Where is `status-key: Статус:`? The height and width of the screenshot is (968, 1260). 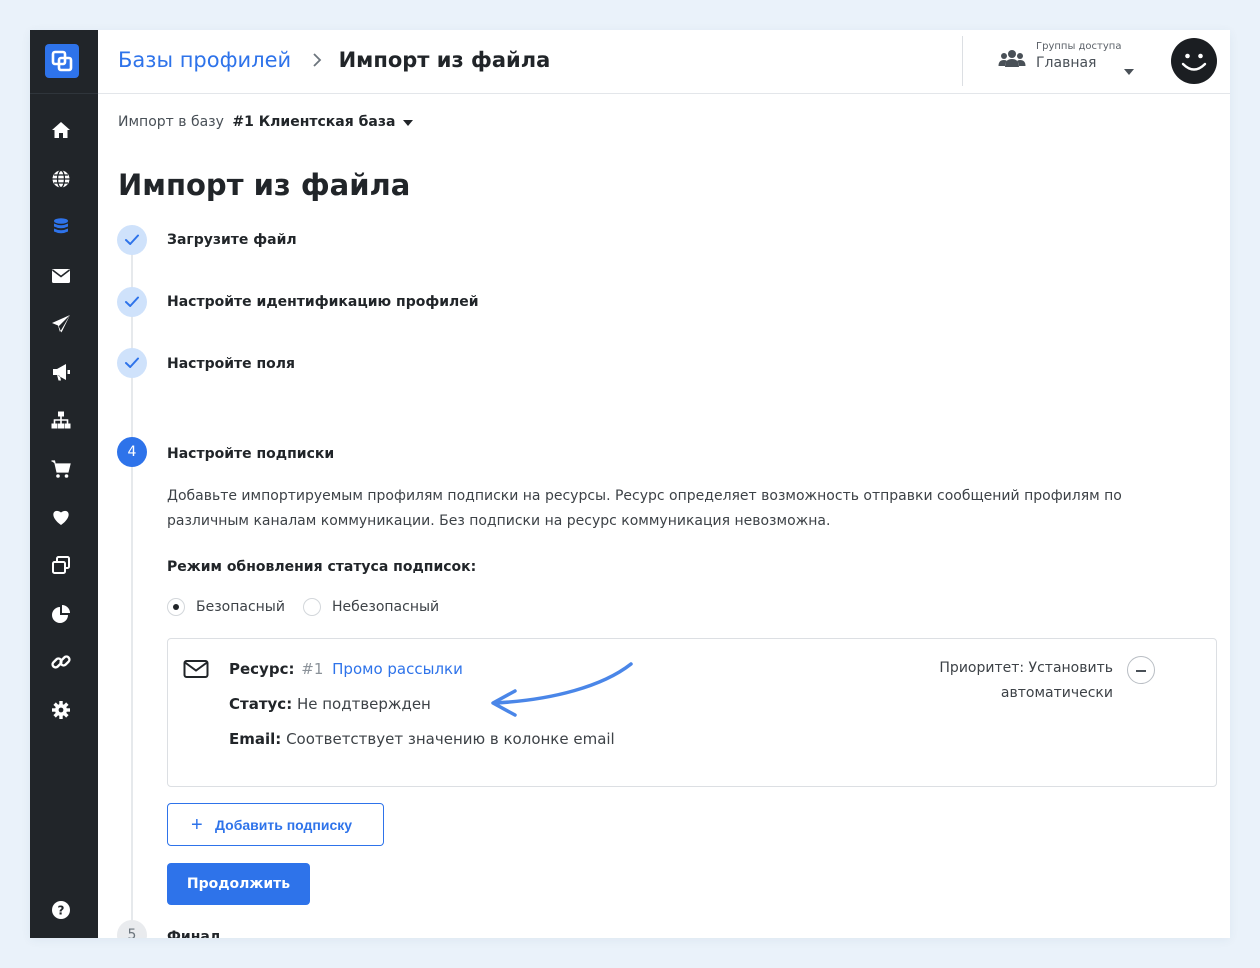
status-key: Статус: is located at coordinates (261, 704).